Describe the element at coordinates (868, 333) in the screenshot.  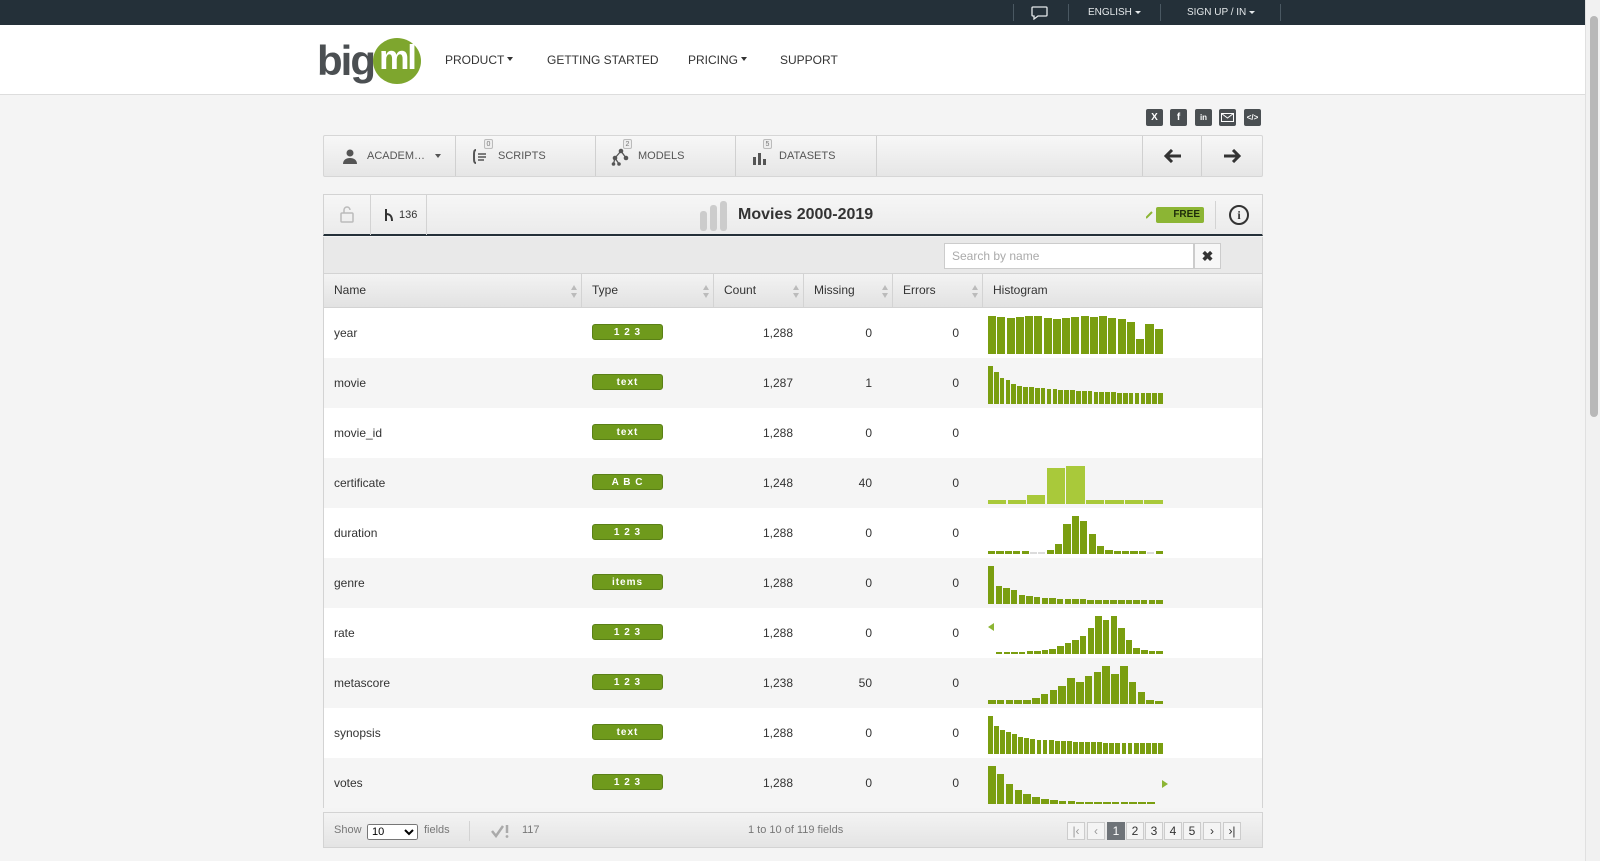
I see `field-missing: 0` at that location.